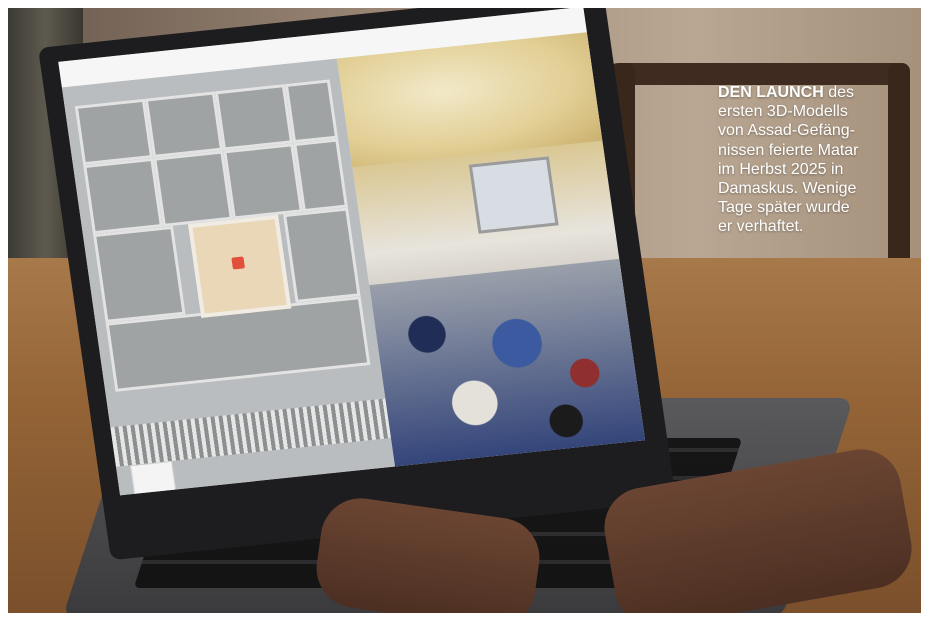 The height and width of the screenshot is (621, 929). Describe the element at coordinates (781, 169) in the screenshot. I see `caption-line-5: im Herbst 2025 in` at that location.